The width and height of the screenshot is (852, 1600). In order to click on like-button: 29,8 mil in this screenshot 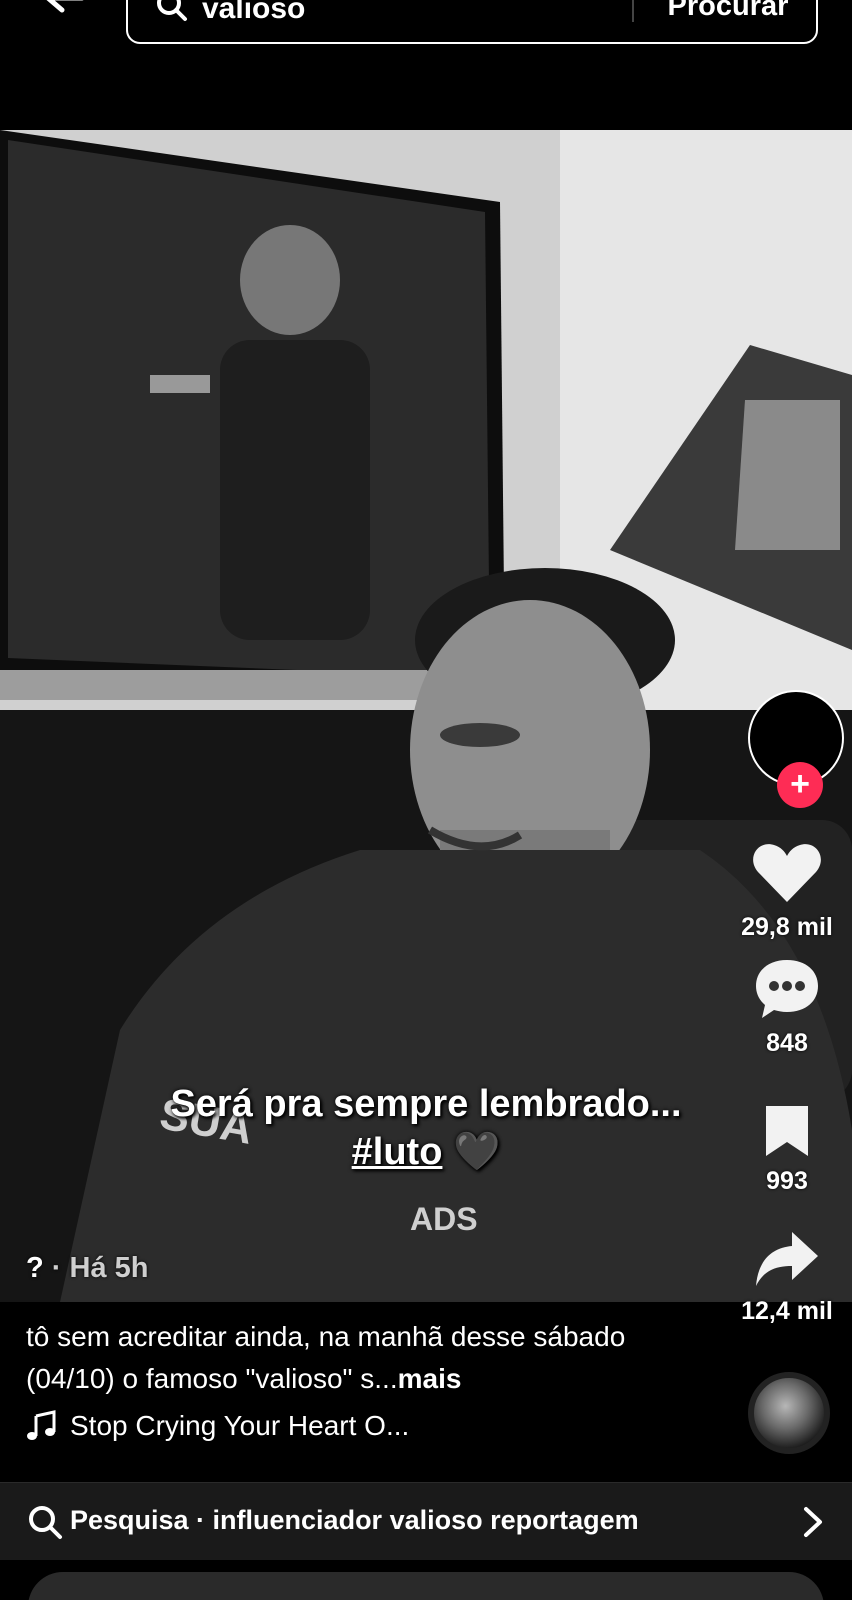, I will do `click(787, 892)`.